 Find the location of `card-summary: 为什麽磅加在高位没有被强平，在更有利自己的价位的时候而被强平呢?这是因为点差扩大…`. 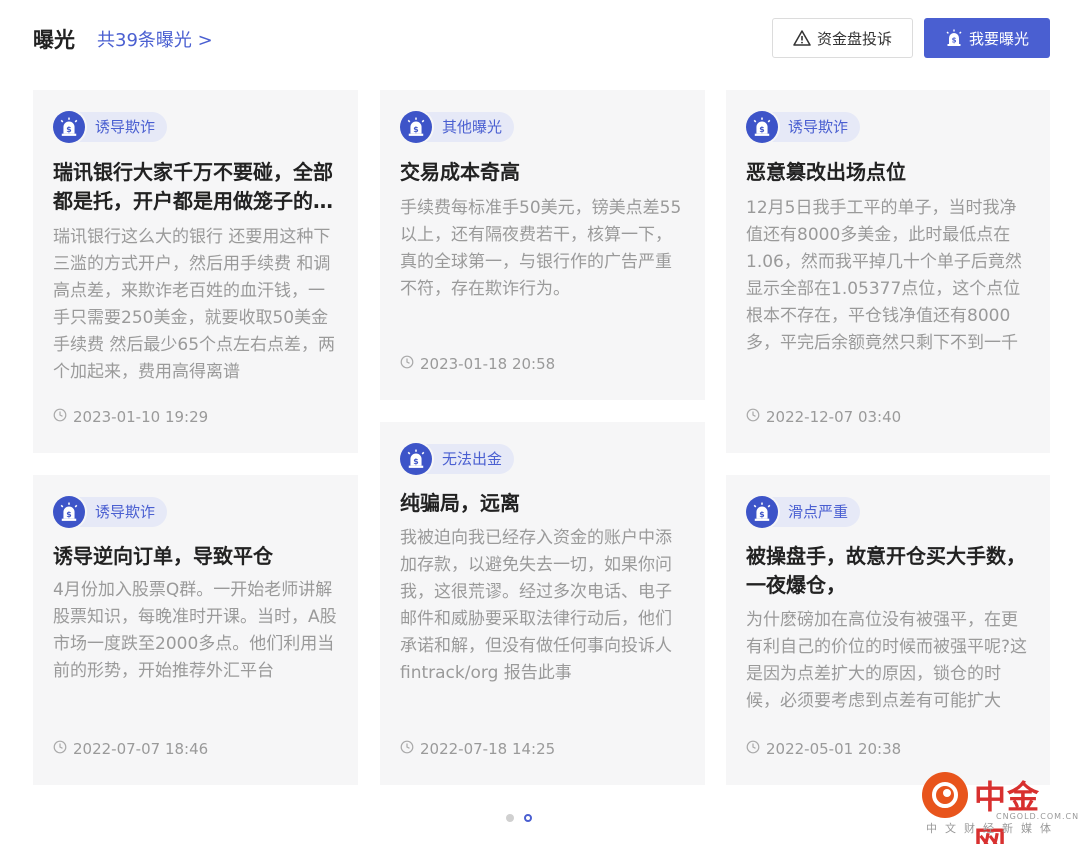

card-summary: 为什麽磅加在高位没有被强平，在更有利自己的价位的时候而被强平呢?这是因为点差扩大… is located at coordinates (887, 660).